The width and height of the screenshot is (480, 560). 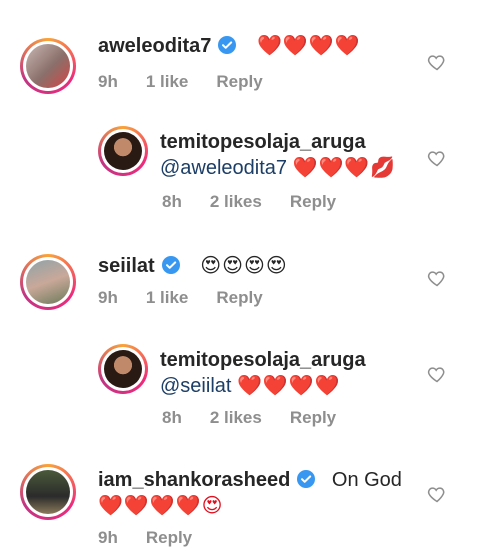 What do you see at coordinates (223, 168) in the screenshot?
I see `mention-link: @aweleodita7` at bounding box center [223, 168].